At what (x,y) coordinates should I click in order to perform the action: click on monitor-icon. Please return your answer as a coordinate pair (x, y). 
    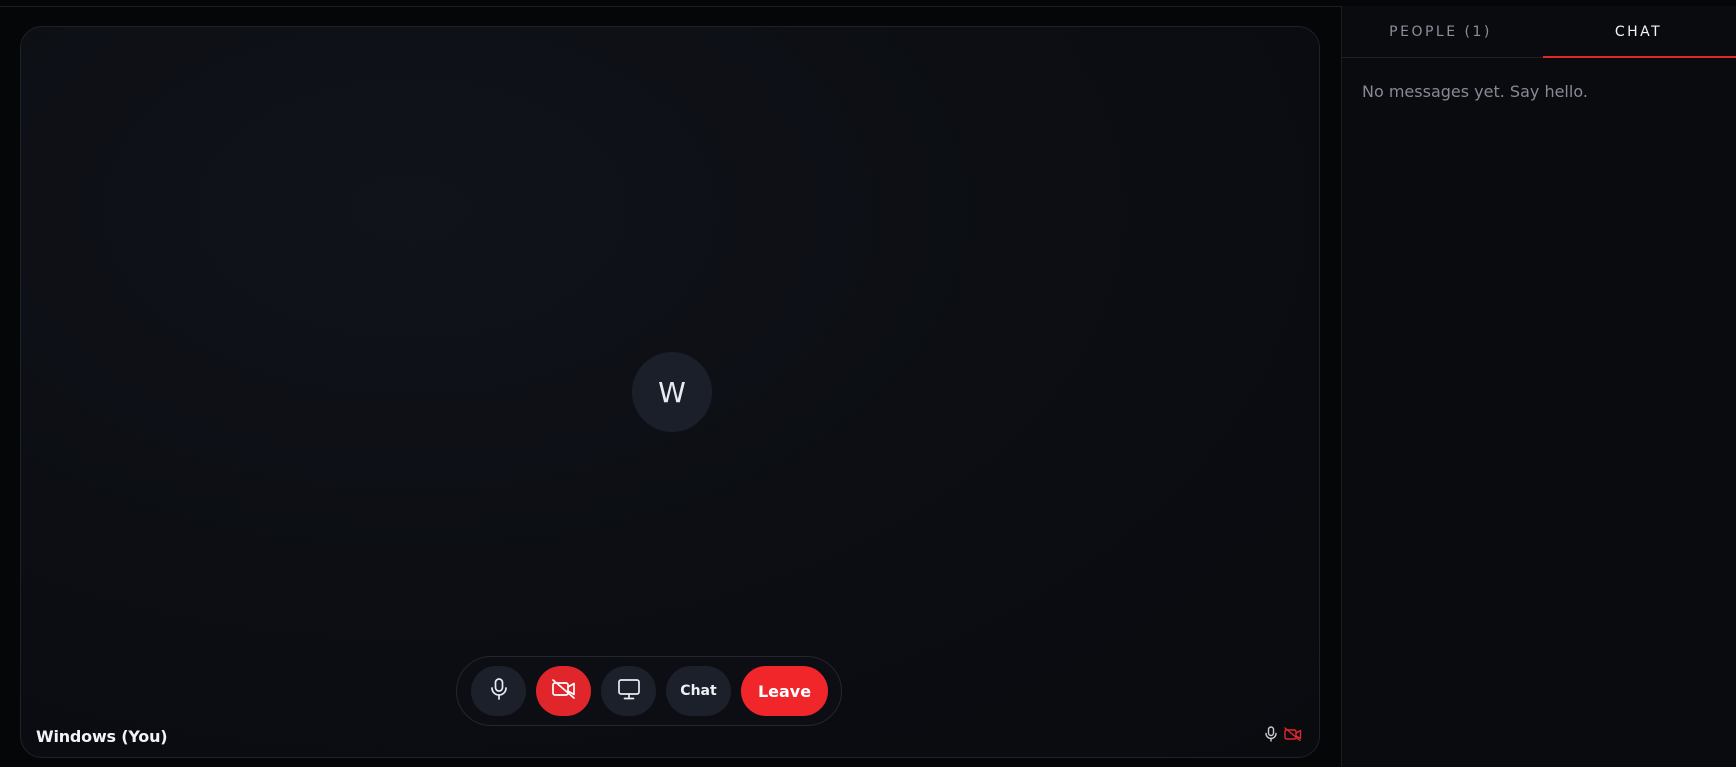
    Looking at the image, I should click on (629, 691).